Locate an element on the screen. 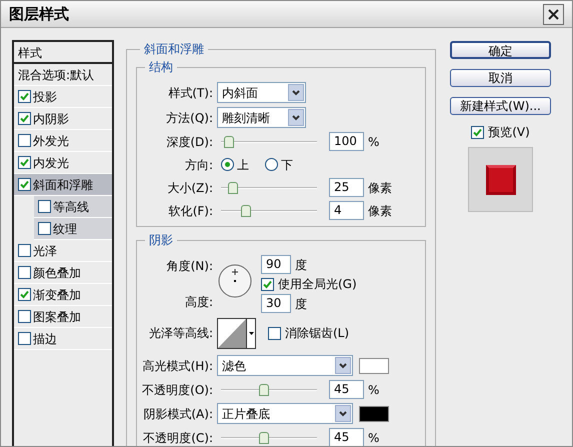  style-item: 渐变叠加 is located at coordinates (63, 295).